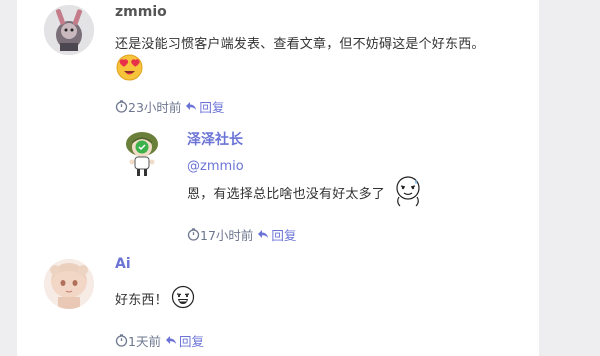 The height and width of the screenshot is (356, 600). I want to click on sweating-face-emoji-icon, so click(408, 191).